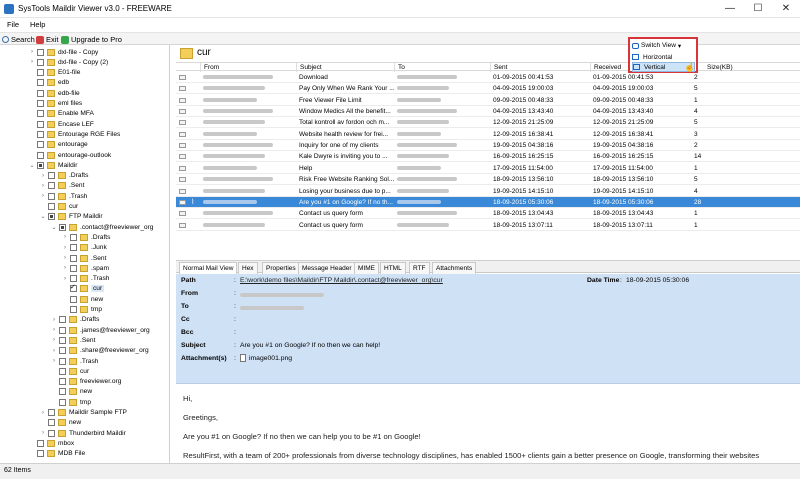 The width and height of the screenshot is (800, 479). What do you see at coordinates (266, 358) in the screenshot?
I see `attachment-item: image001.png` at bounding box center [266, 358].